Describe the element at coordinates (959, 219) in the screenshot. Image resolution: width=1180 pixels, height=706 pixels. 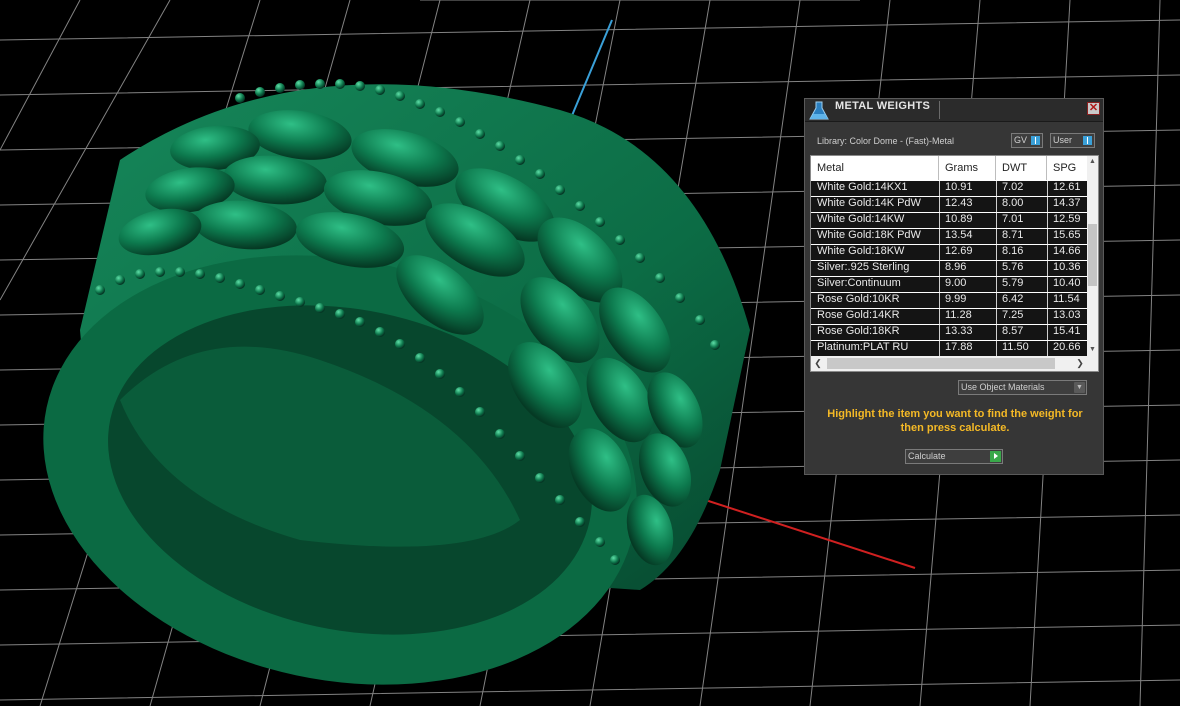
I see `cell-grams: 10.89` at that location.